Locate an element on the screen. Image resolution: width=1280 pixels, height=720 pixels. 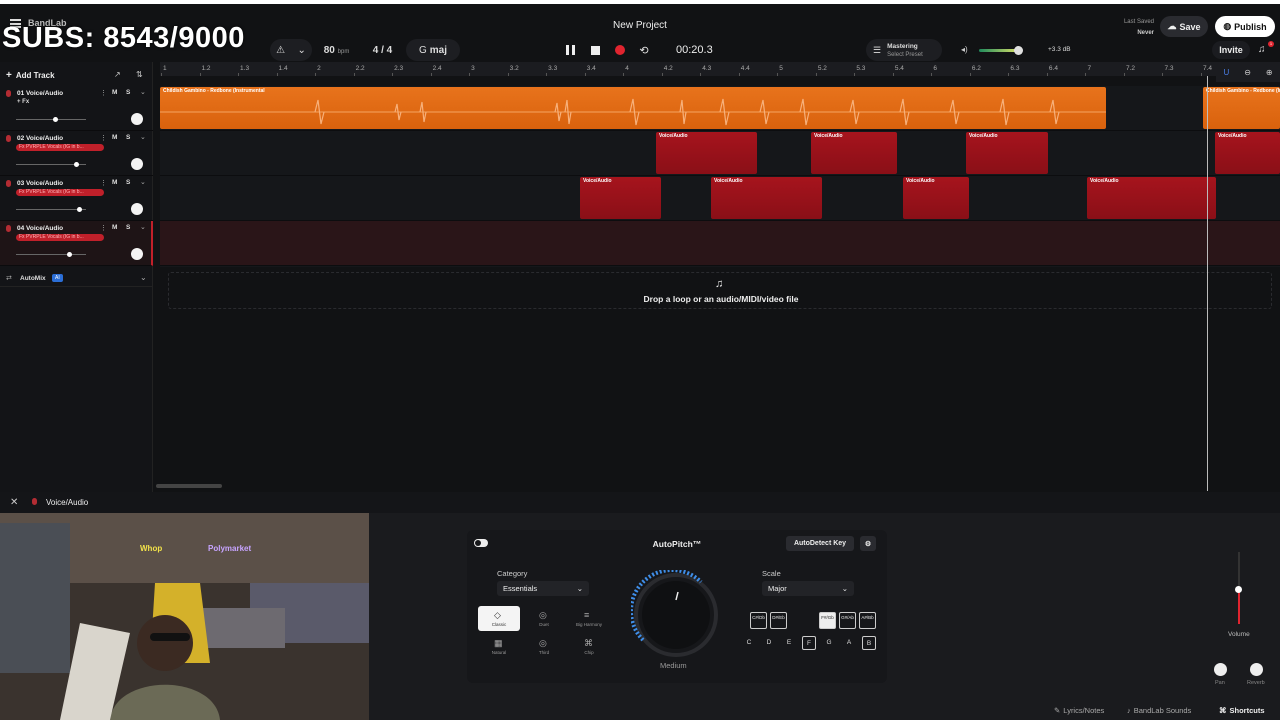
close-icon: ✕ is located at coordinates (14, 502).